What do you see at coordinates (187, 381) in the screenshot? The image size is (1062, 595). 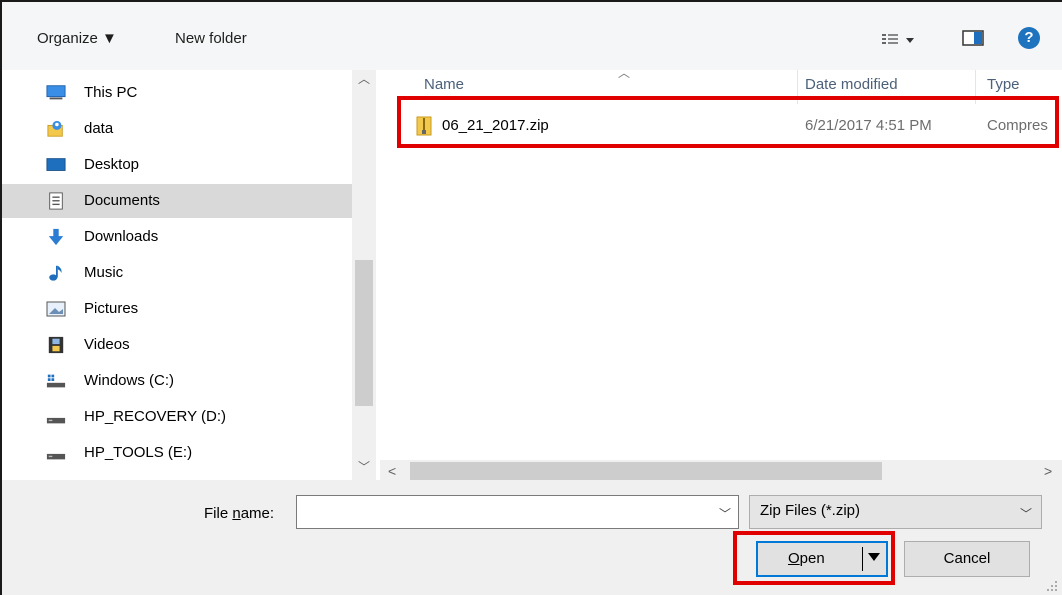 I see `nav-item-windows-c: Windows (C:)` at bounding box center [187, 381].